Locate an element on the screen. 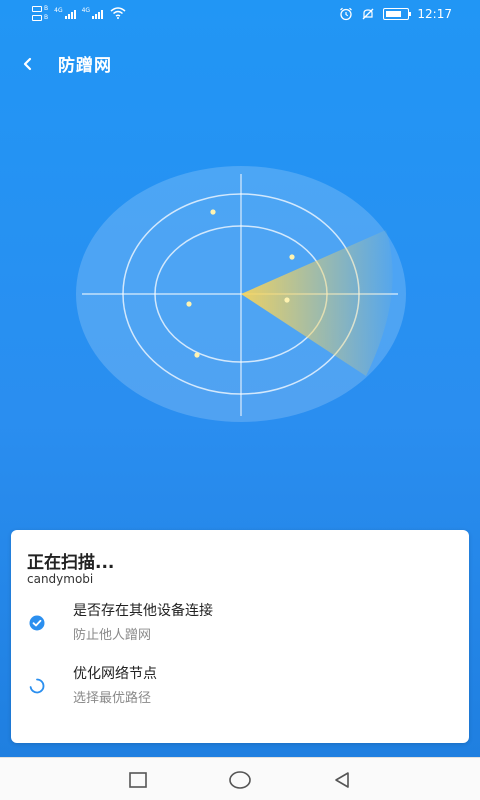 The image size is (480, 800). home-button is located at coordinates (240, 780).